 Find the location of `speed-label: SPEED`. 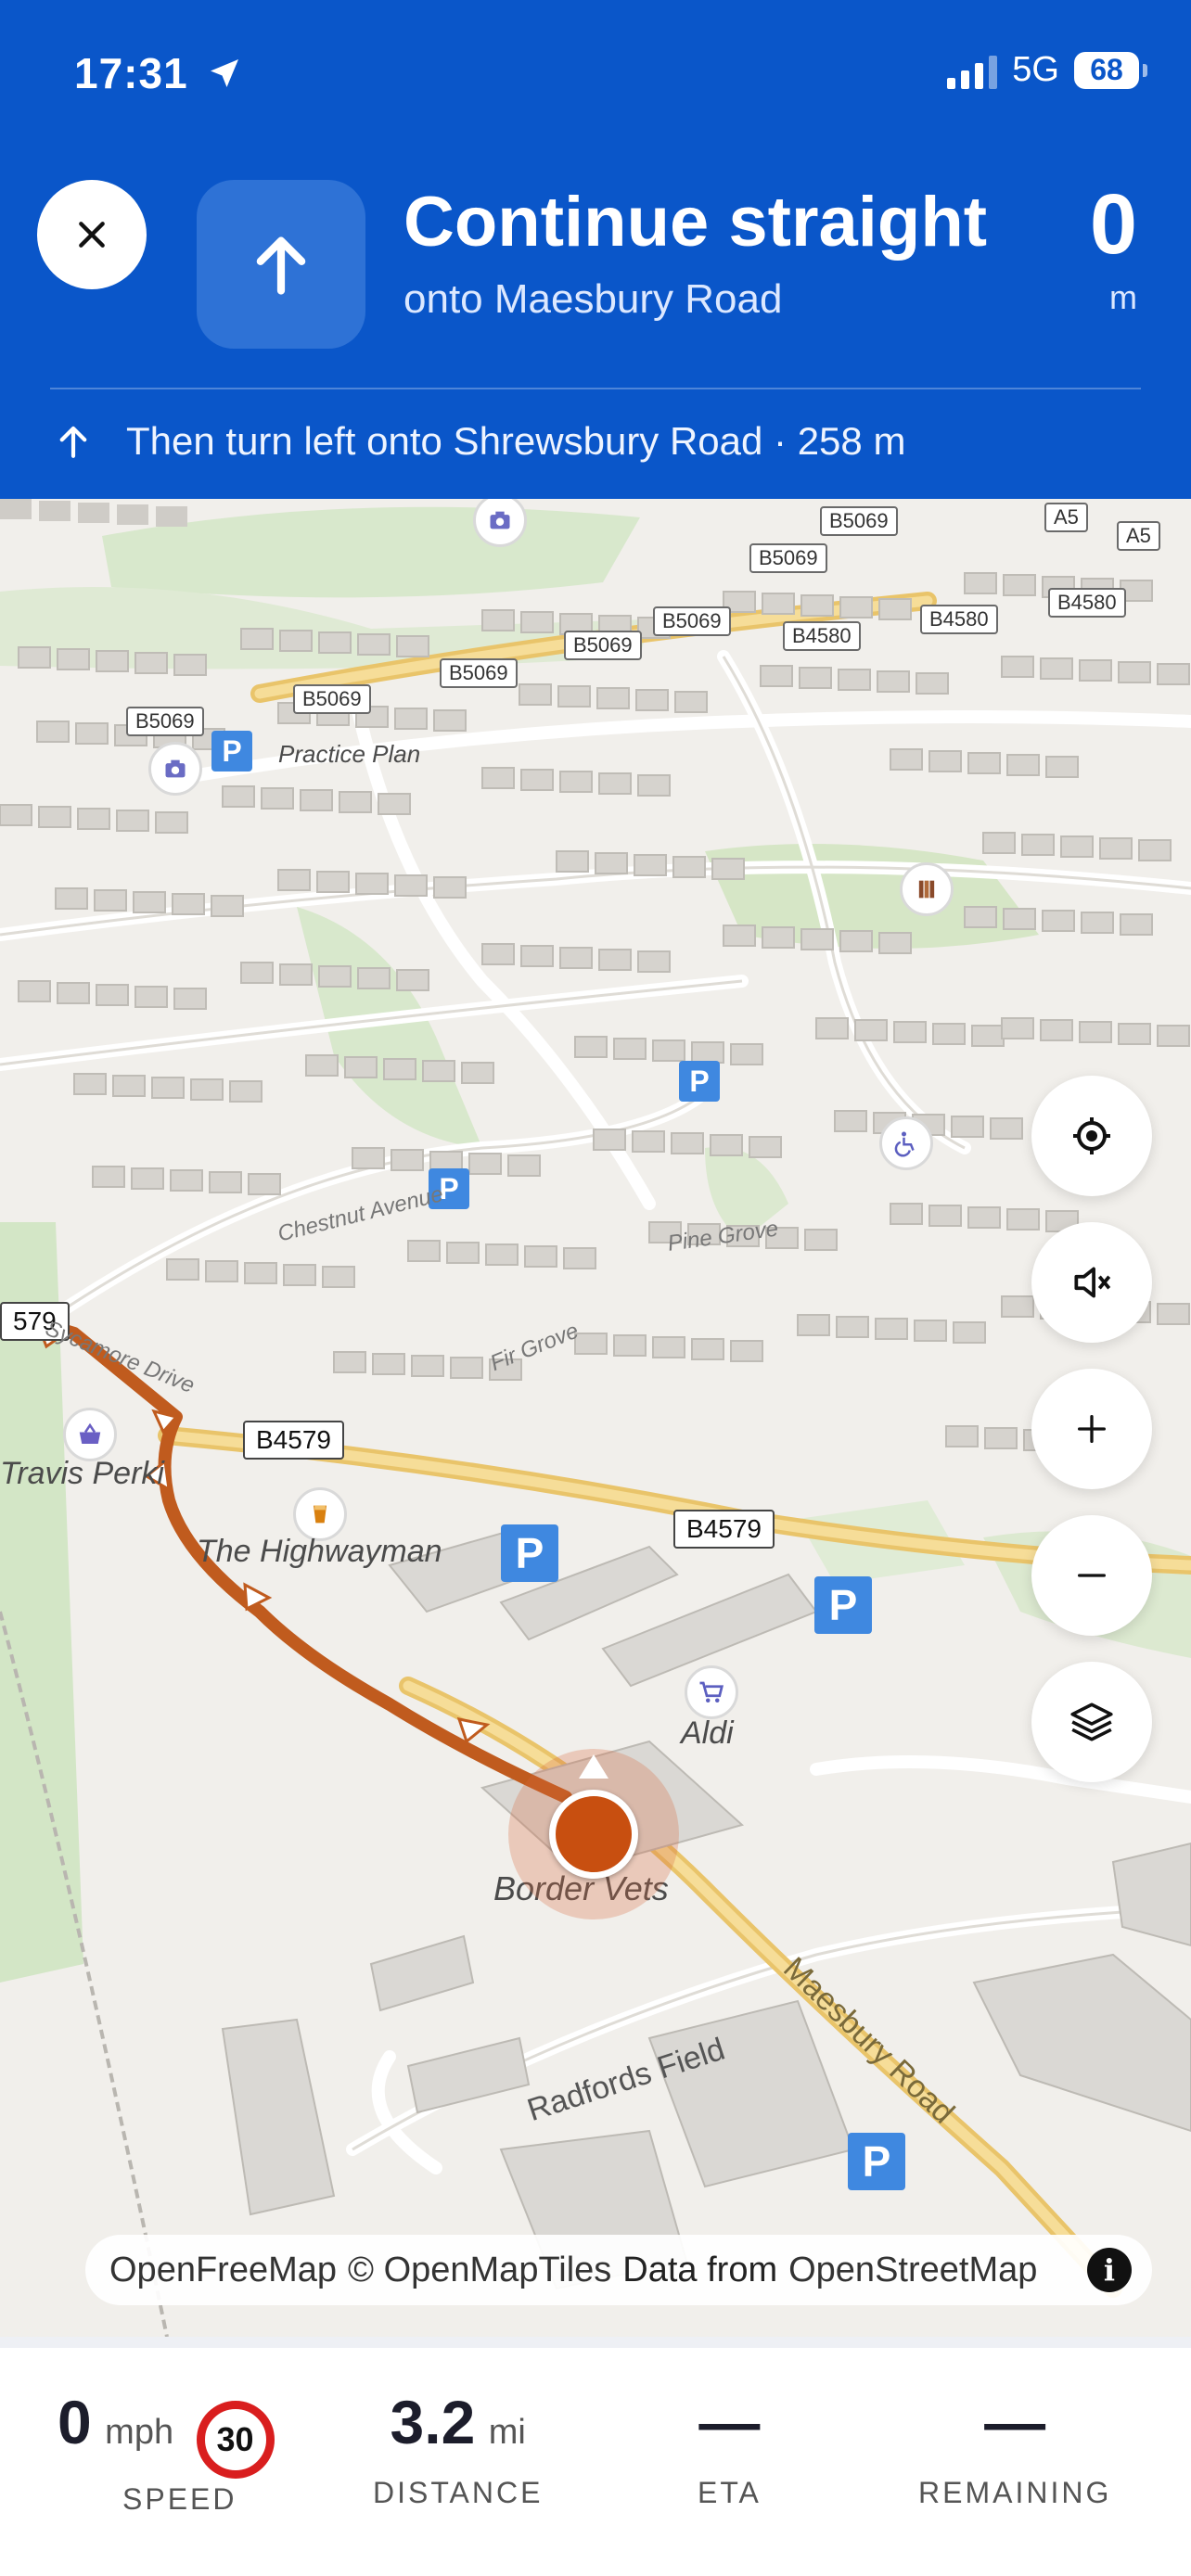

speed-label: SPEED is located at coordinates (179, 2499).